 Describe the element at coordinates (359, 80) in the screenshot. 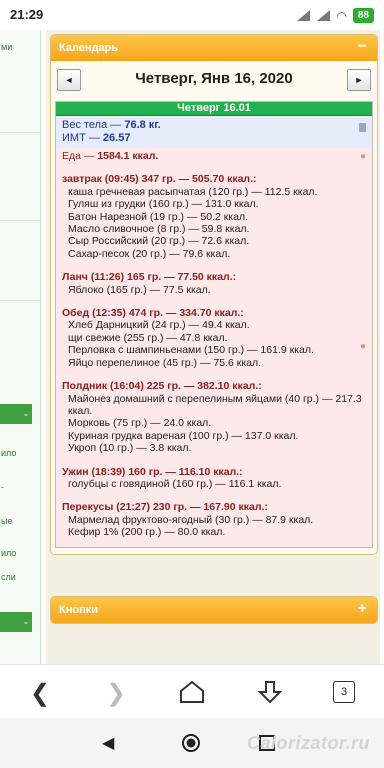

I see `next-day-button: ►` at that location.